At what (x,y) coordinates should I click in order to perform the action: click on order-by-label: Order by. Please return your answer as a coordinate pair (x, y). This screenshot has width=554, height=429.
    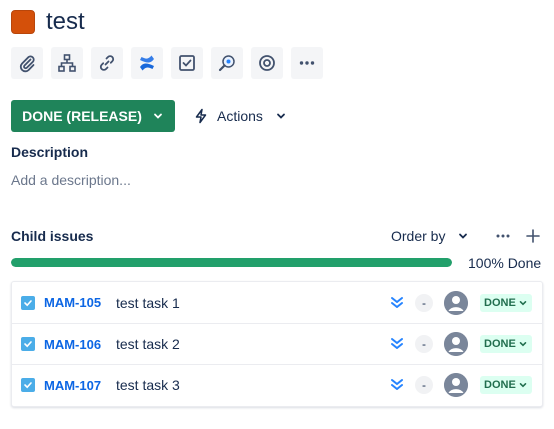
    Looking at the image, I should click on (418, 236).